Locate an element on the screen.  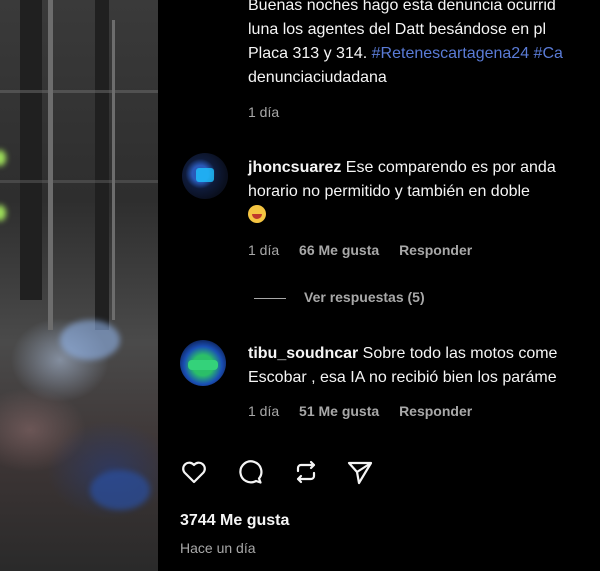
comment-meta: 1 día 51 Me gusta Responder is located at coordinates (368, 411).